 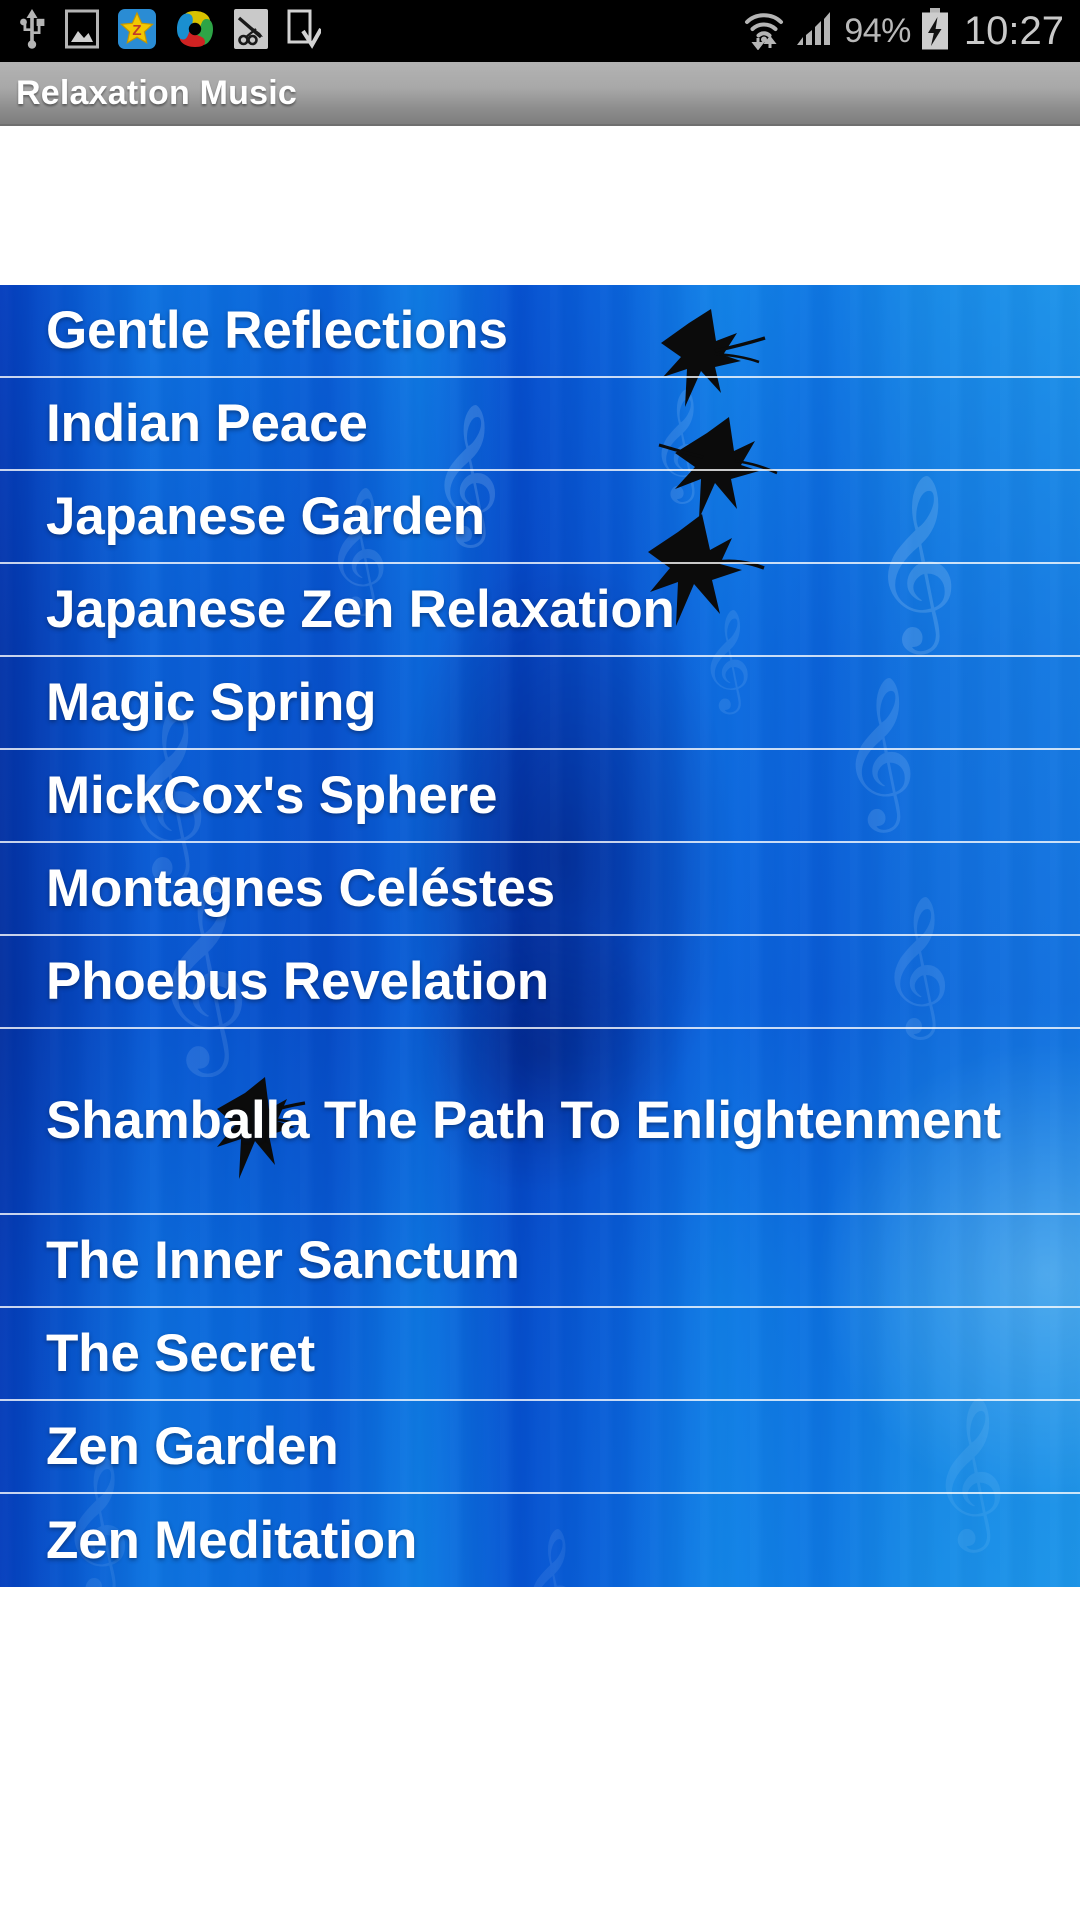 I want to click on battery-charging-icon, so click(x=935, y=31).